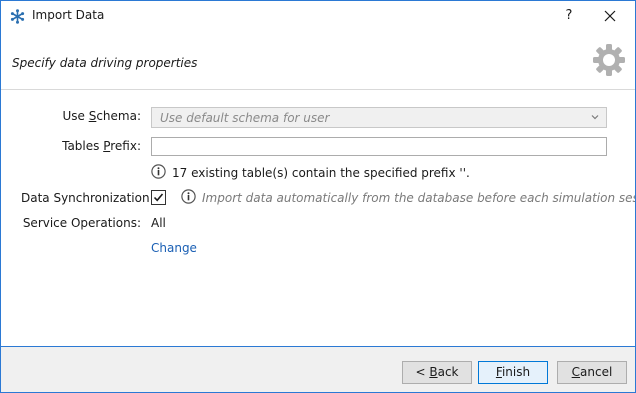  I want to click on header-subtitle: Specify data driving properties, so click(105, 63).